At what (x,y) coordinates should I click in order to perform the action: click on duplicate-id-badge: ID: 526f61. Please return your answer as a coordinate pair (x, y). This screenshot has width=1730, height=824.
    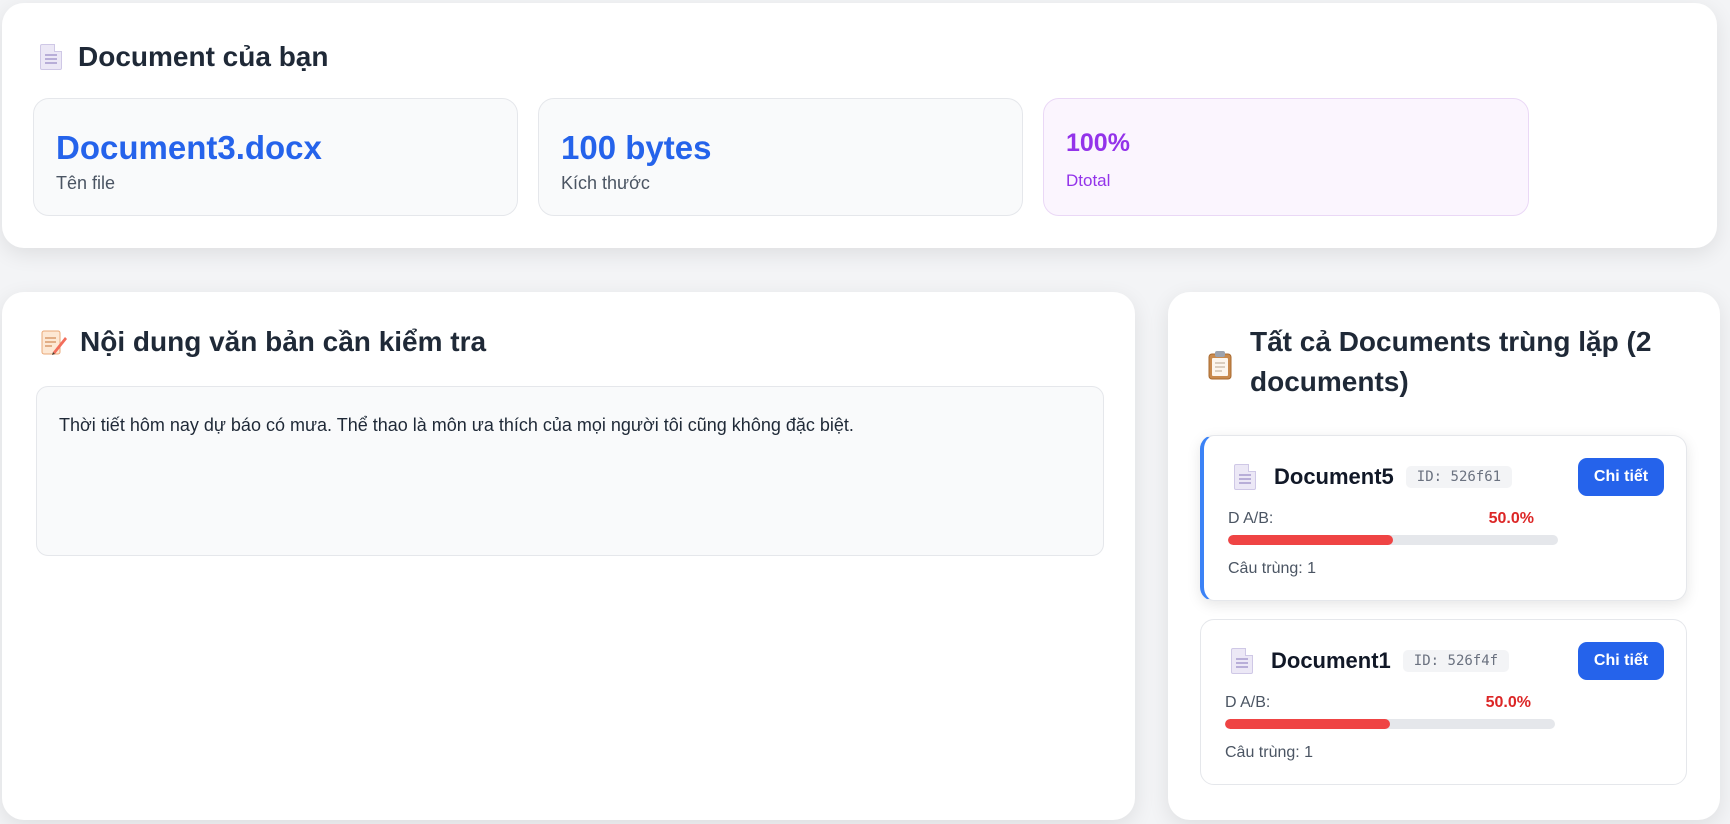
    Looking at the image, I should click on (1459, 477).